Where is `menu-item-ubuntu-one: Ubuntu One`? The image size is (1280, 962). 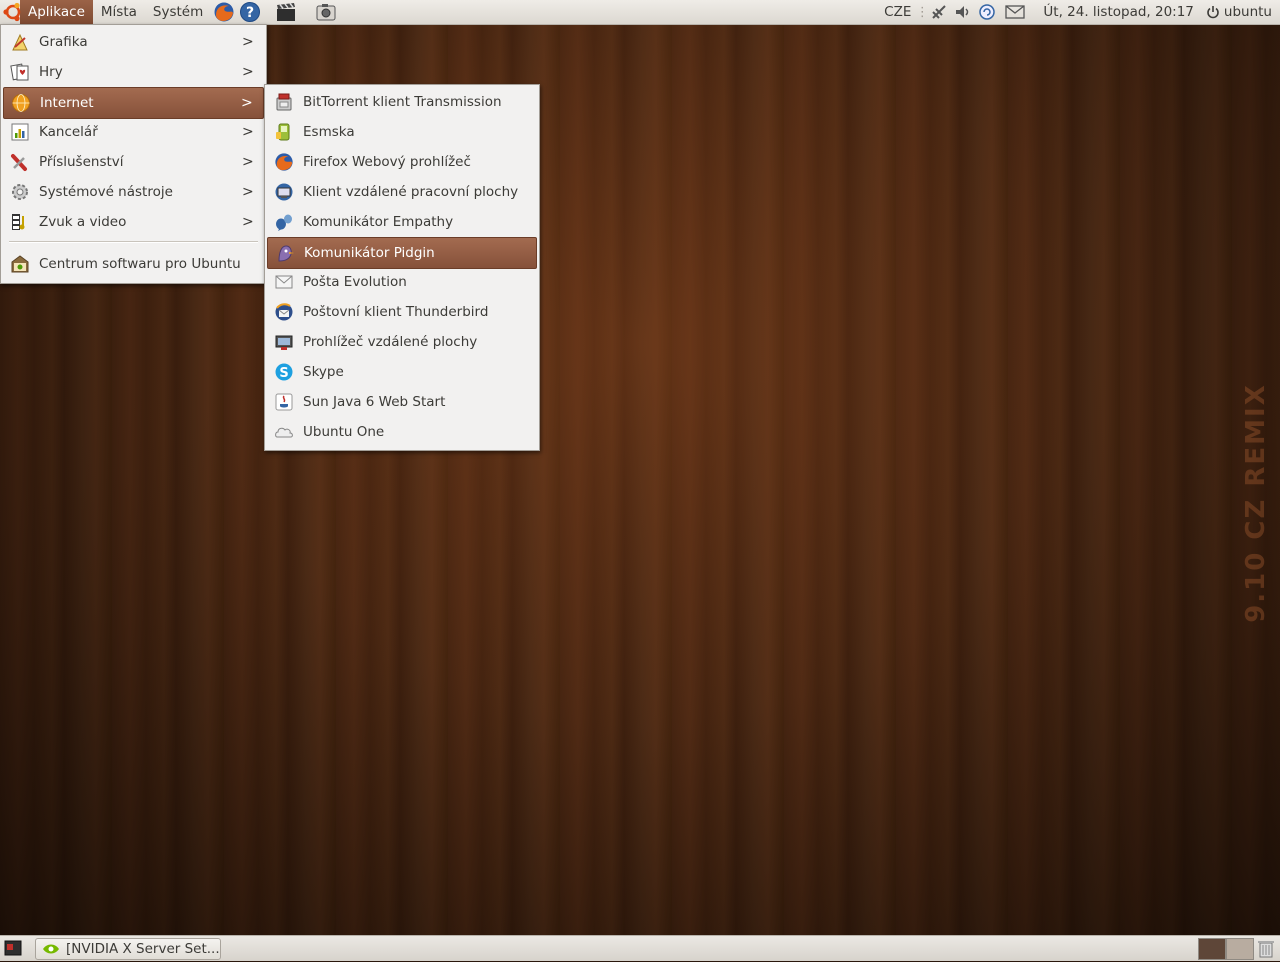
menu-item-ubuntu-one: Ubuntu One is located at coordinates (402, 432).